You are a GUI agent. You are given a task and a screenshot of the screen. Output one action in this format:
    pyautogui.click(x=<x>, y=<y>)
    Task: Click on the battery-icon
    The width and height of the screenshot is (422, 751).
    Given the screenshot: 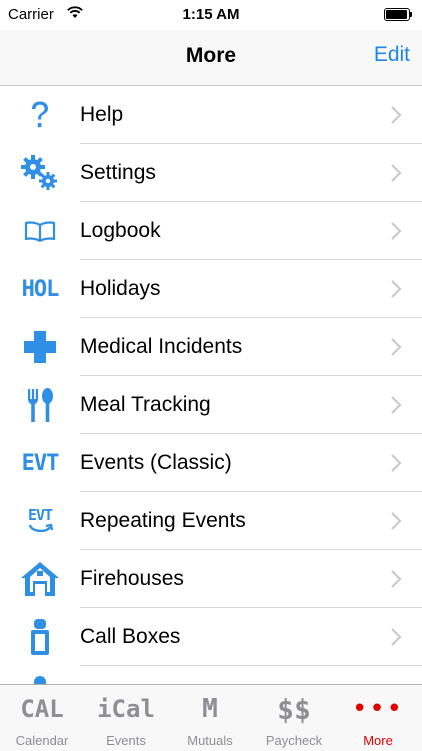 What is the action you would take?
    pyautogui.click(x=398, y=14)
    